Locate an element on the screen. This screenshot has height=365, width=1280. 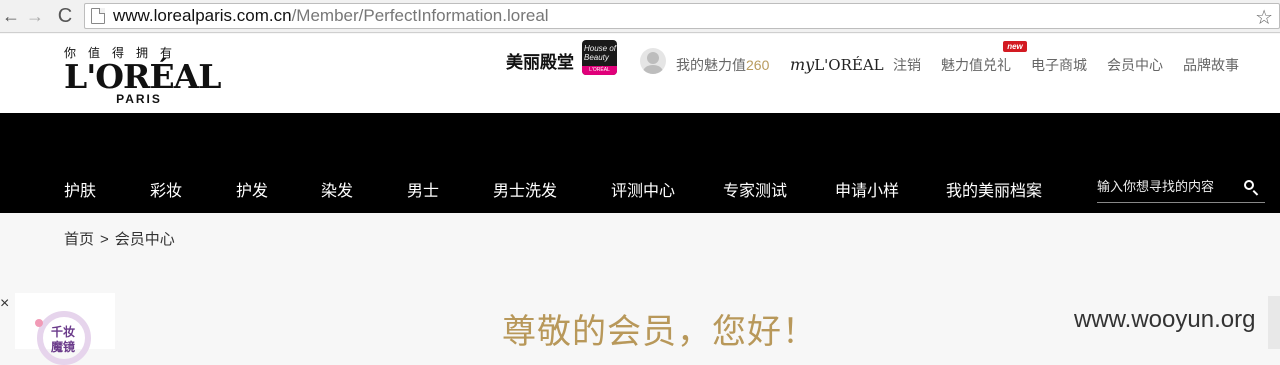
bookmark-star-icon: ☆ is located at coordinates (1264, 17).